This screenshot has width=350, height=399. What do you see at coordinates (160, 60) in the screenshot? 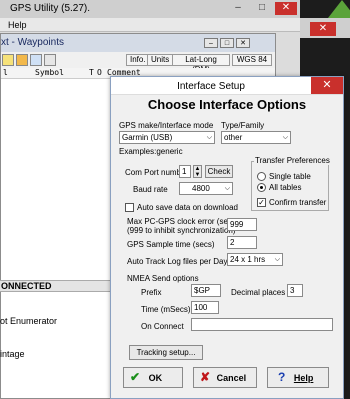
I see `units-button: Units` at bounding box center [160, 60].